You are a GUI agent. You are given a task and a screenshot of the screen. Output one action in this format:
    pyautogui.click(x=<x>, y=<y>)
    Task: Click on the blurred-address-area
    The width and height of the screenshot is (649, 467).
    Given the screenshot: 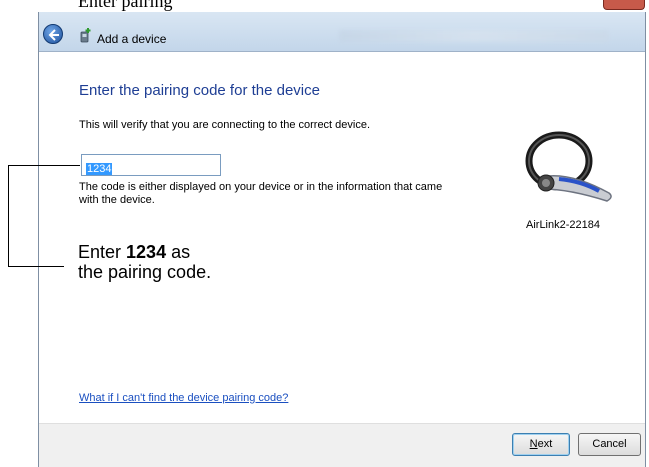 What is the action you would take?
    pyautogui.click(x=474, y=36)
    